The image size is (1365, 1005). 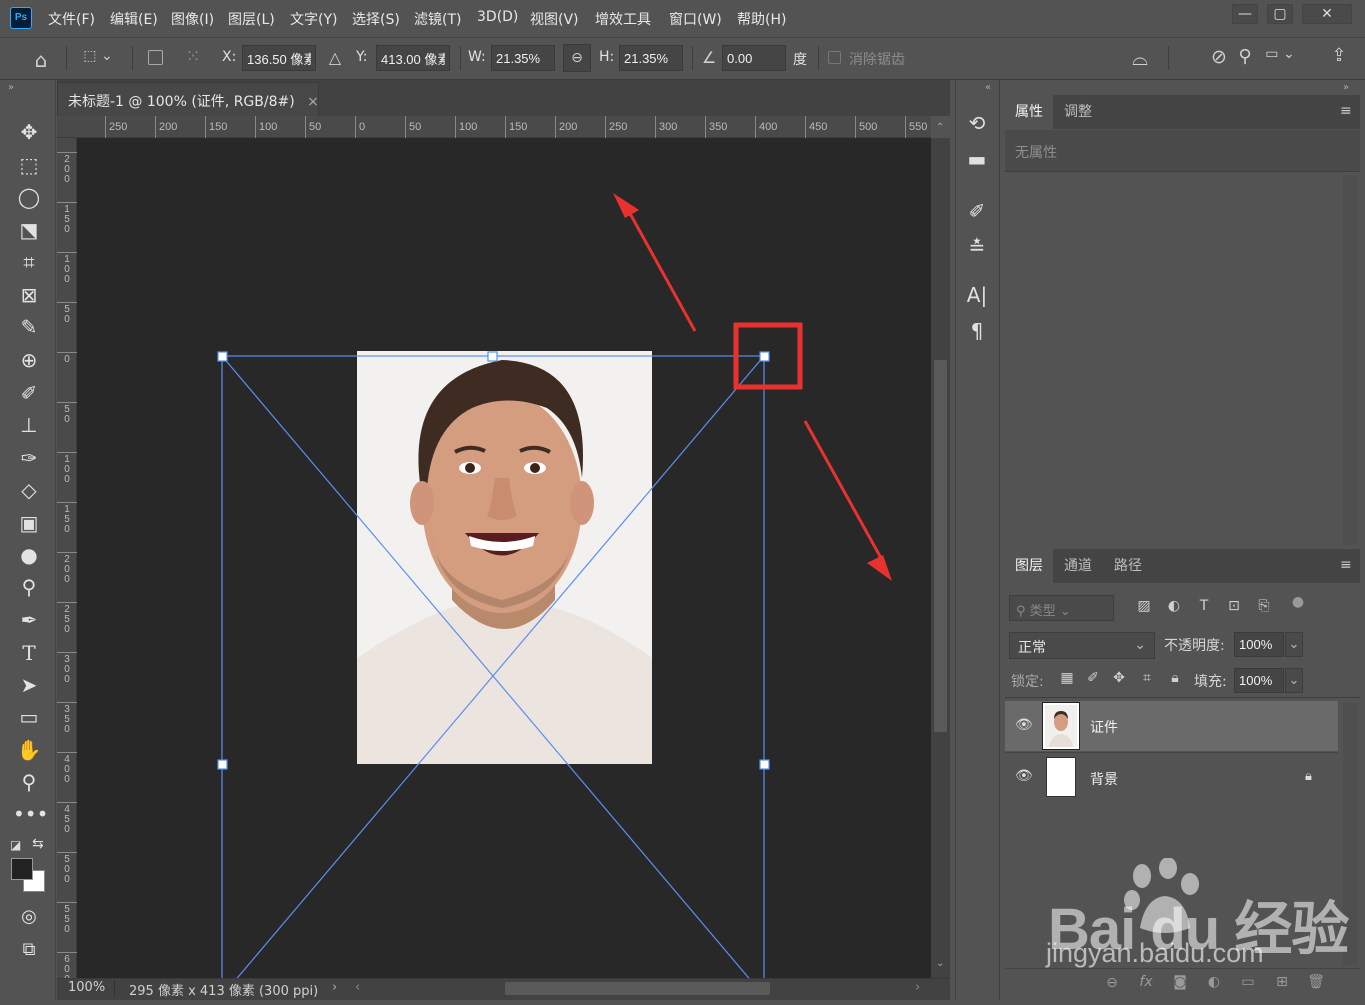 What do you see at coordinates (1204, 606) in the screenshot?
I see `filter-type-icon: T` at bounding box center [1204, 606].